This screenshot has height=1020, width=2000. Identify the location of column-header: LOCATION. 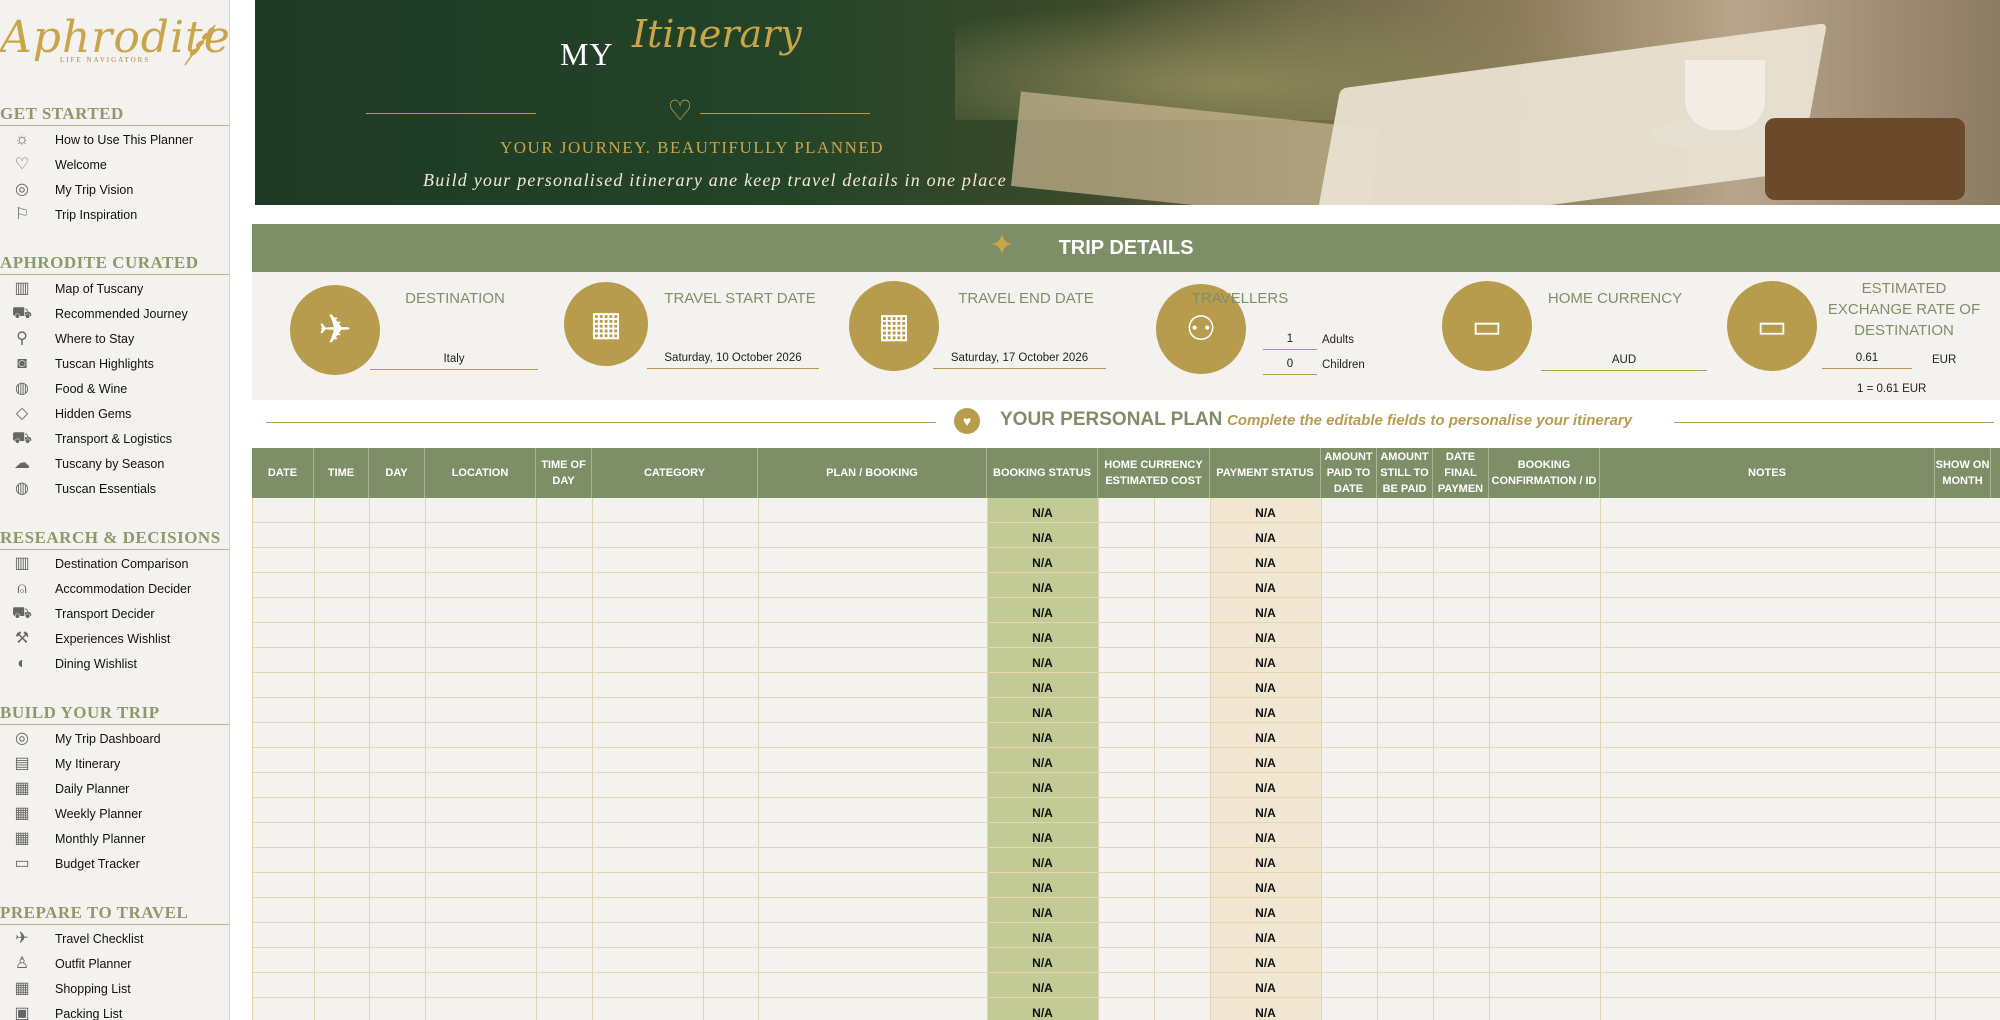
(480, 473).